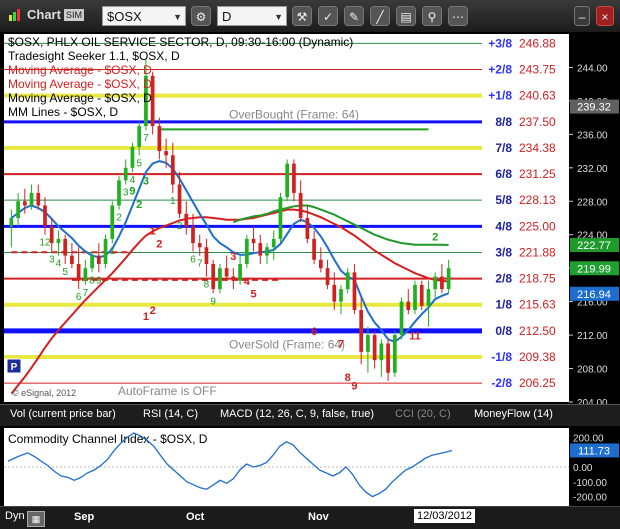  What do you see at coordinates (406, 16) in the screenshot?
I see `news-icon: ▤` at bounding box center [406, 16].